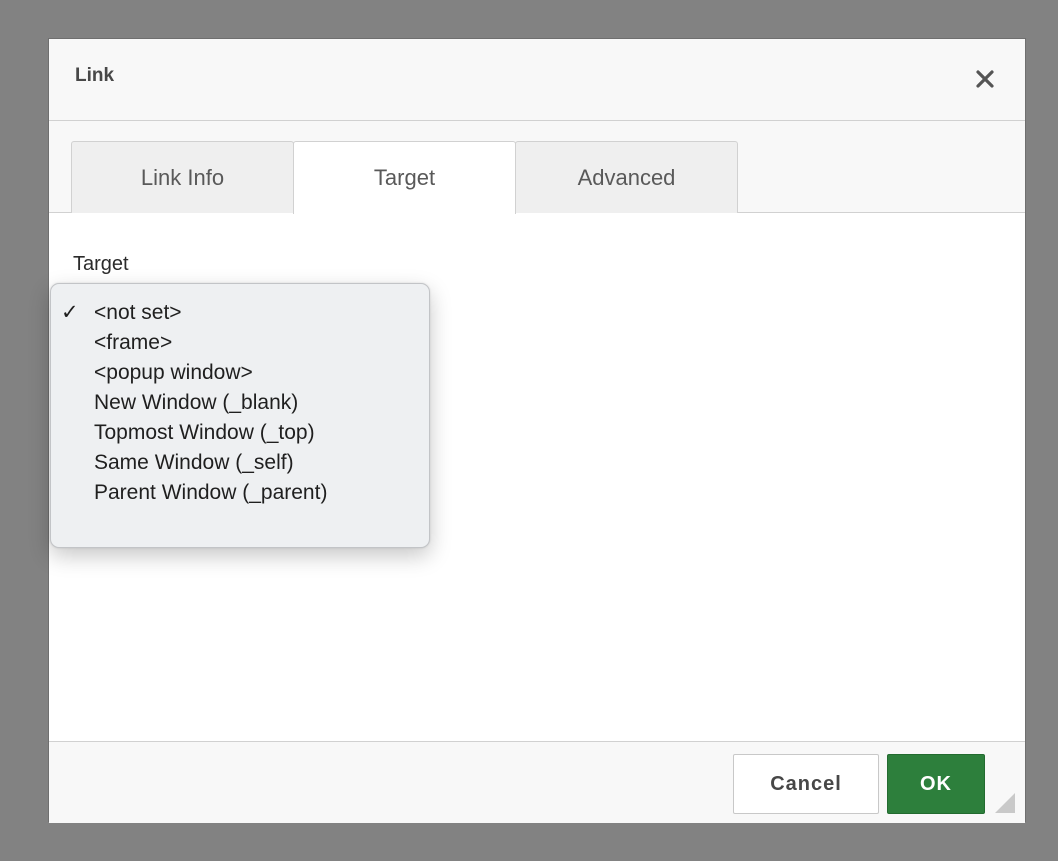 Image resolution: width=1058 pixels, height=861 pixels. What do you see at coordinates (404, 177) in the screenshot?
I see `tab-target: Target` at bounding box center [404, 177].